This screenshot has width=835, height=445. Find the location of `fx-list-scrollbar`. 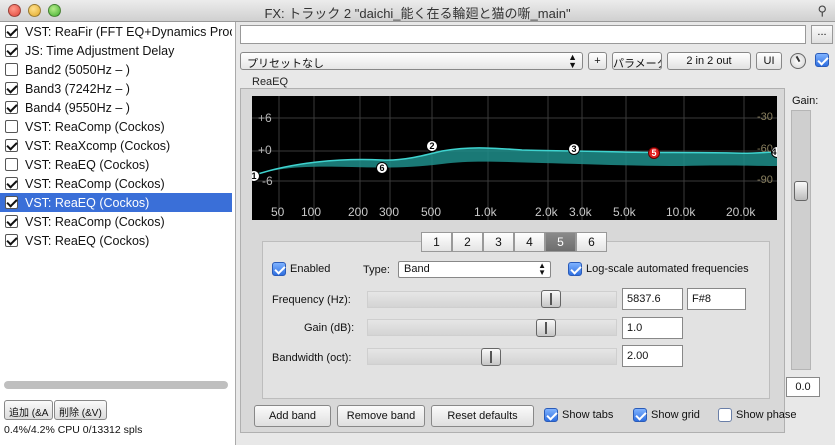

fx-list-scrollbar is located at coordinates (116, 385).